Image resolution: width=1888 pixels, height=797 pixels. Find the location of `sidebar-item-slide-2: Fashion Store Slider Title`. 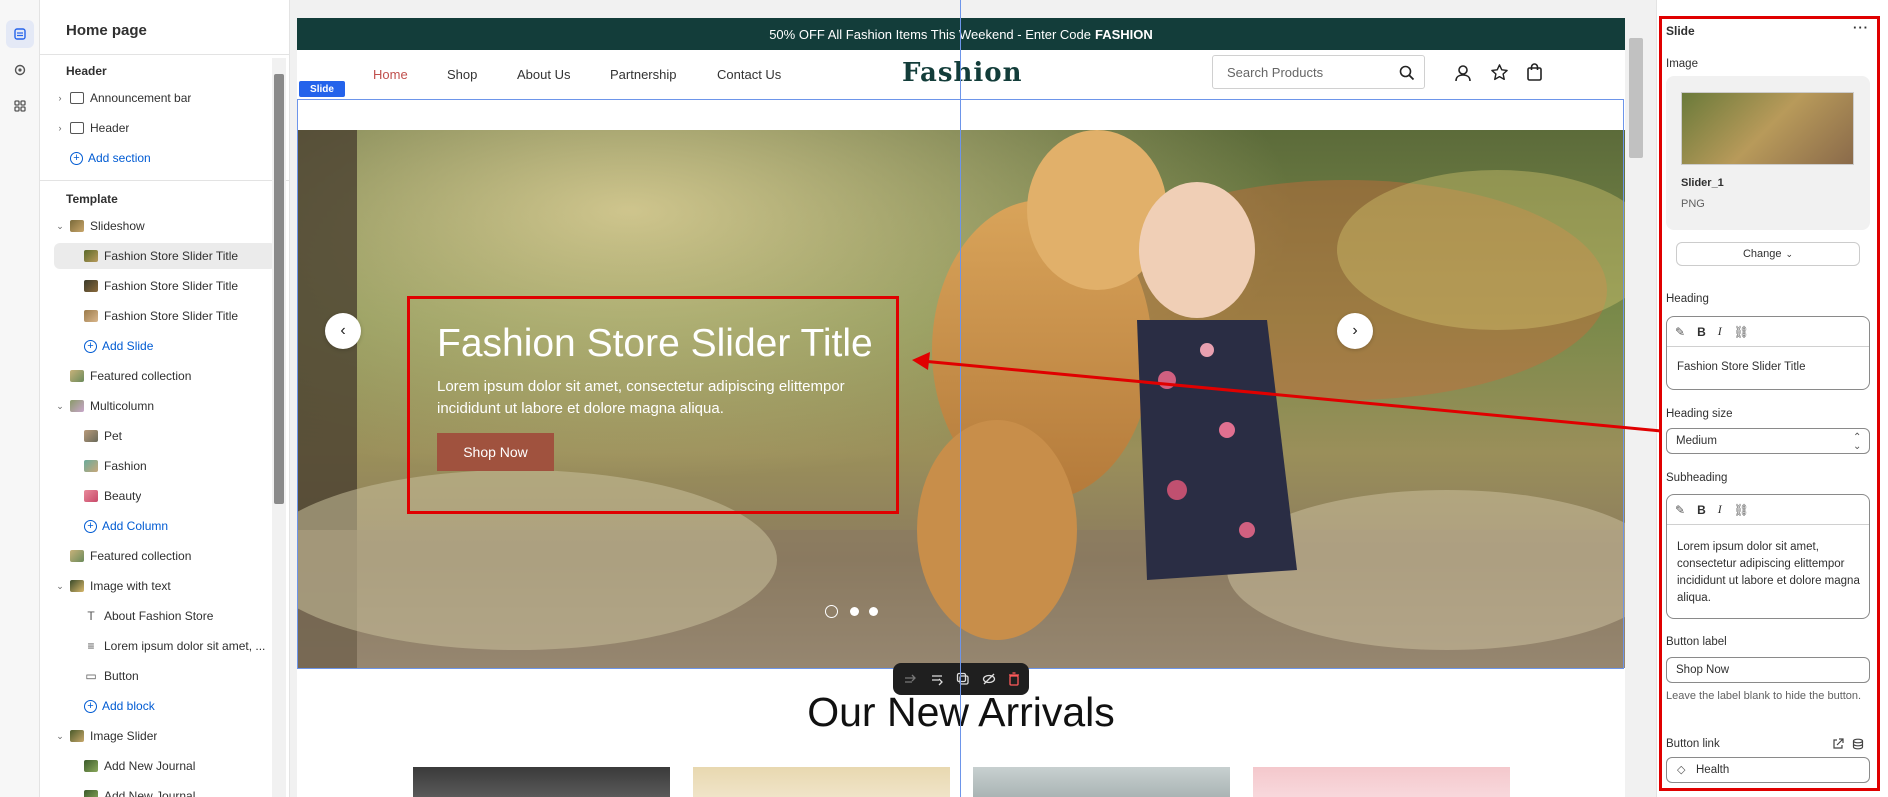

sidebar-item-slide-2: Fashion Store Slider Title is located at coordinates (165, 286).